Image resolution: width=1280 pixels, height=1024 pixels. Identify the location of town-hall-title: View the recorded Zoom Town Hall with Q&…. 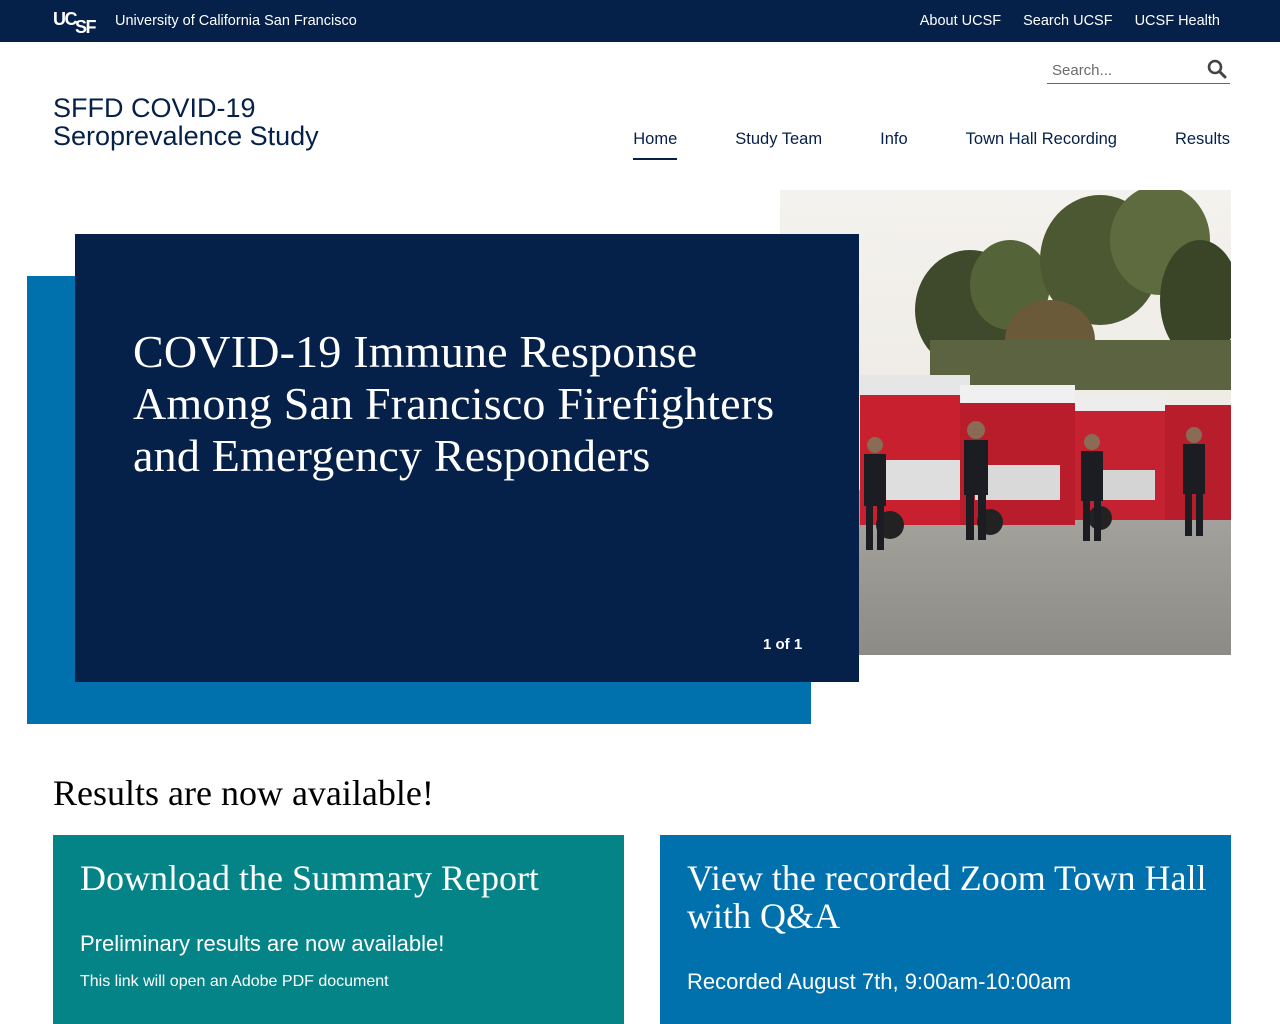
(947, 897).